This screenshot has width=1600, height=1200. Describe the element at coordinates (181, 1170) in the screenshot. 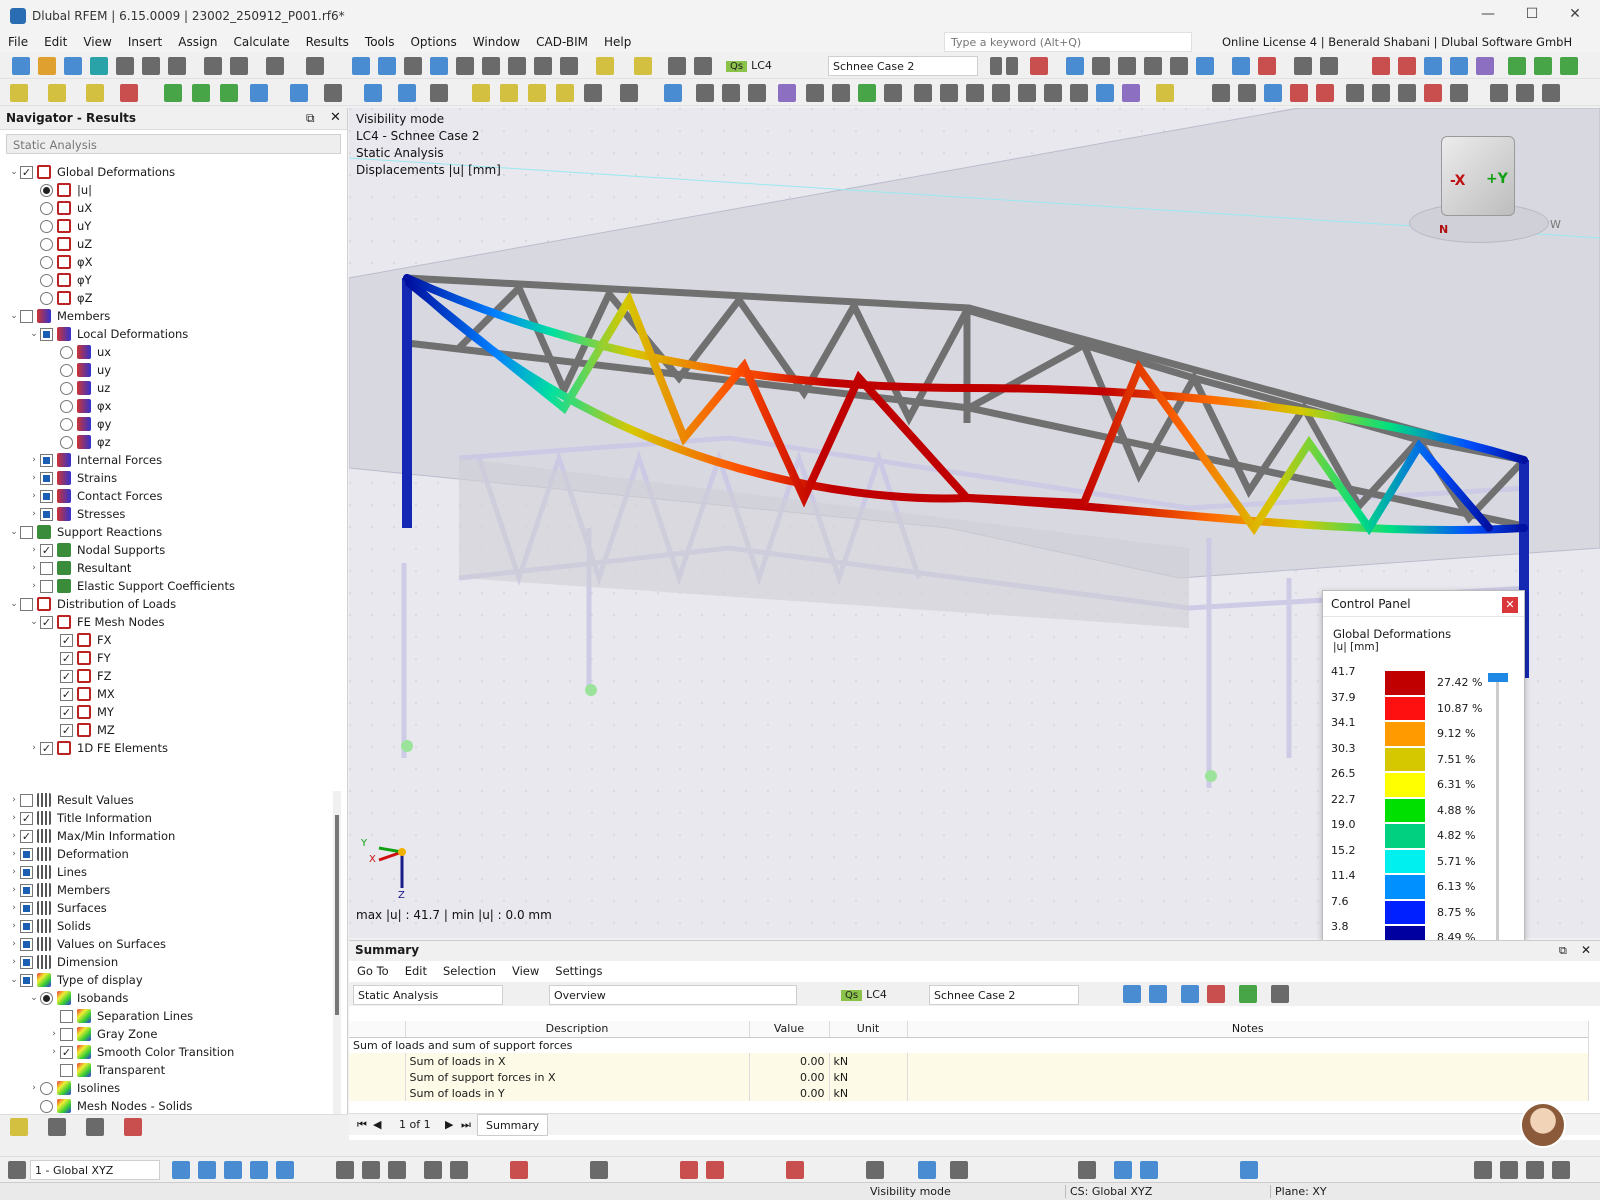

I see `bt-a-icon` at that location.